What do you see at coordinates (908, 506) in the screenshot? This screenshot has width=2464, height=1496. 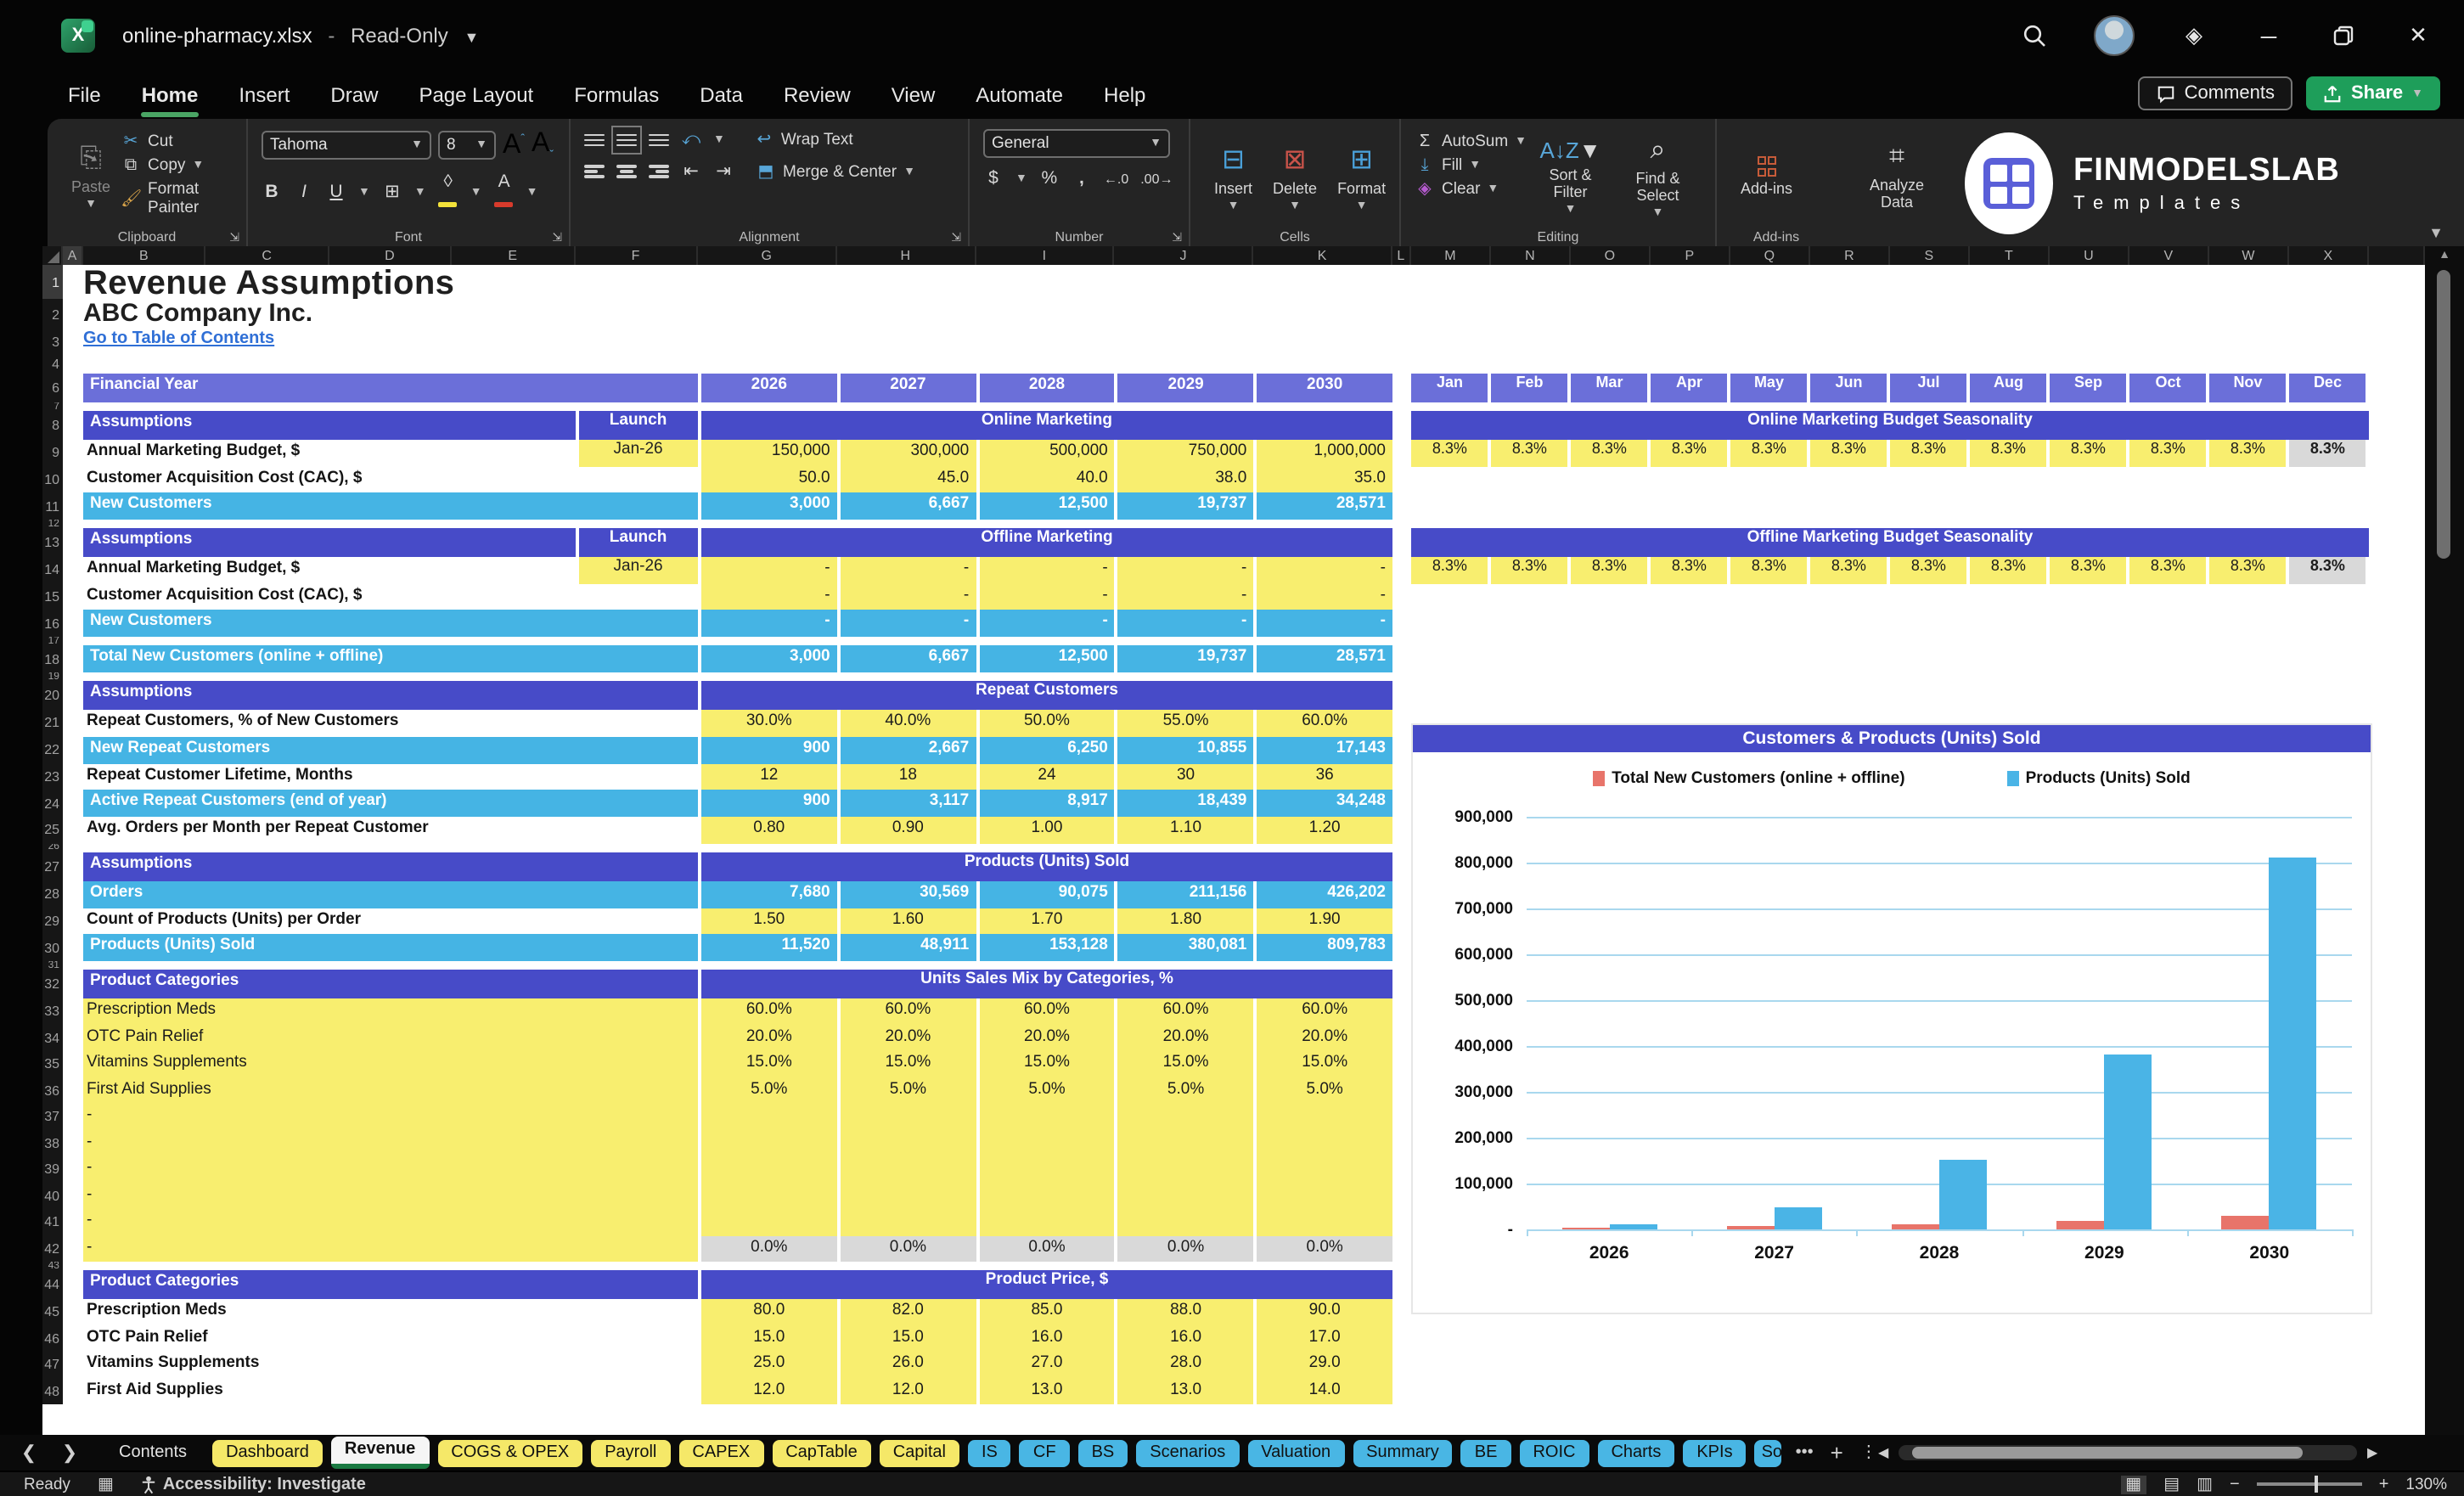 I see `cell-value: 6,667` at bounding box center [908, 506].